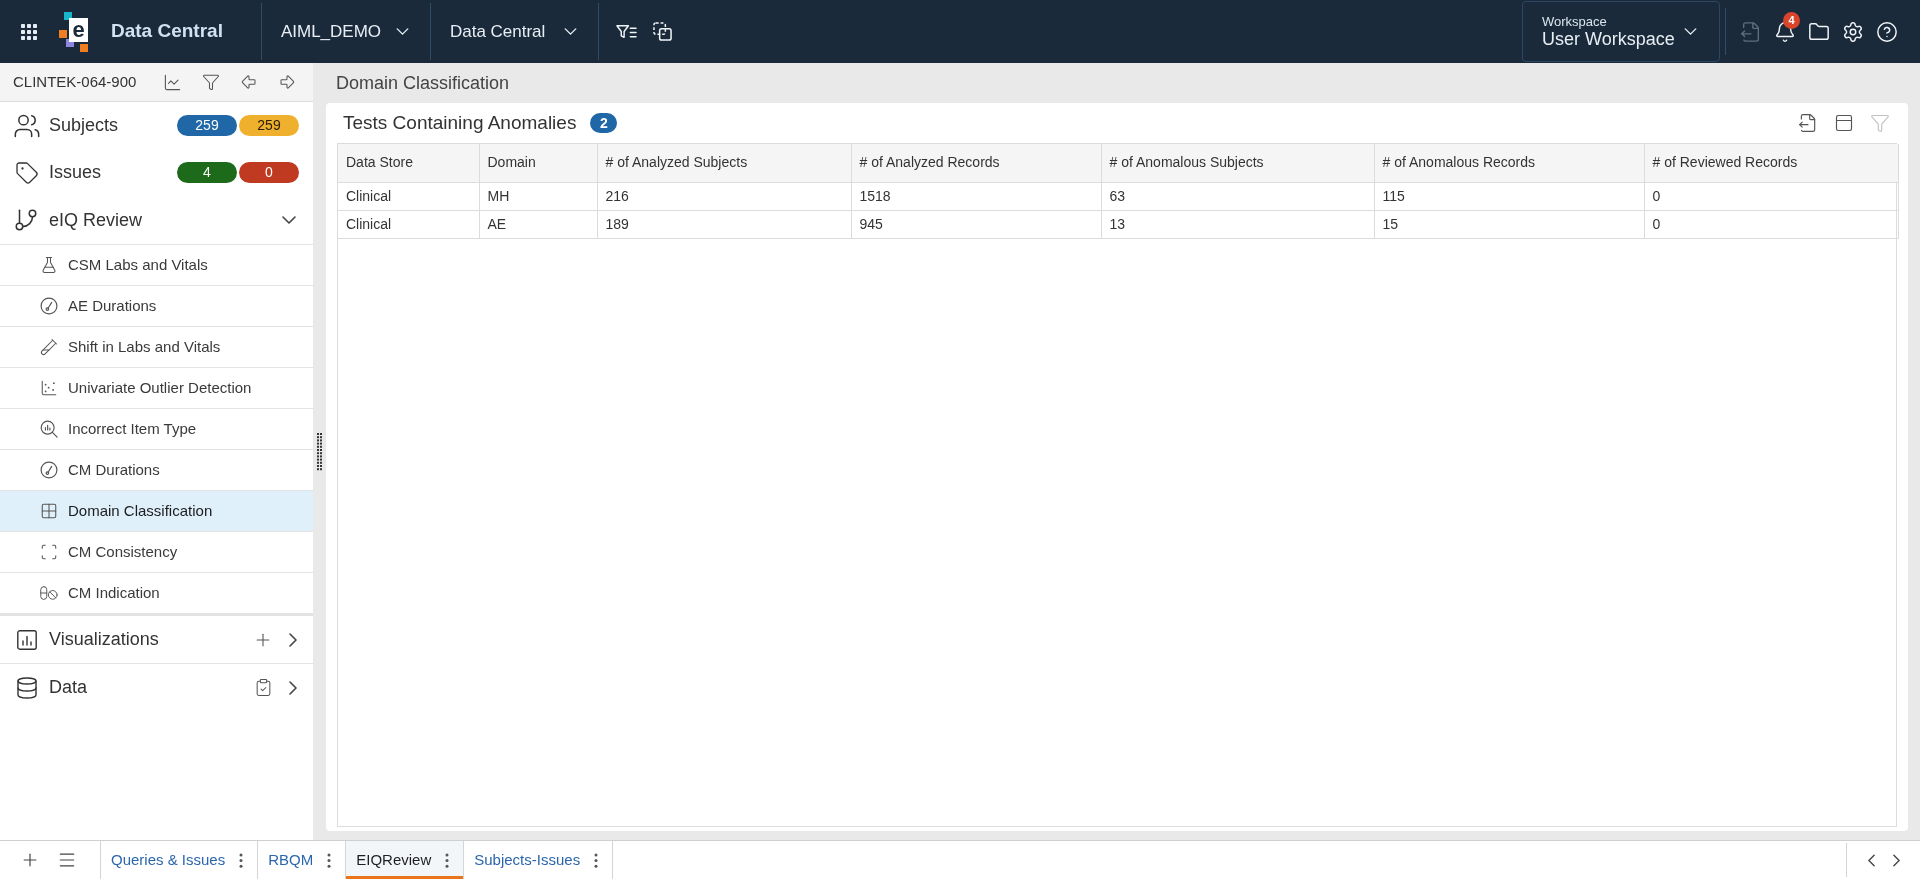 Image resolution: width=1920 pixels, height=879 pixels. I want to click on settings-icon, so click(1853, 31).